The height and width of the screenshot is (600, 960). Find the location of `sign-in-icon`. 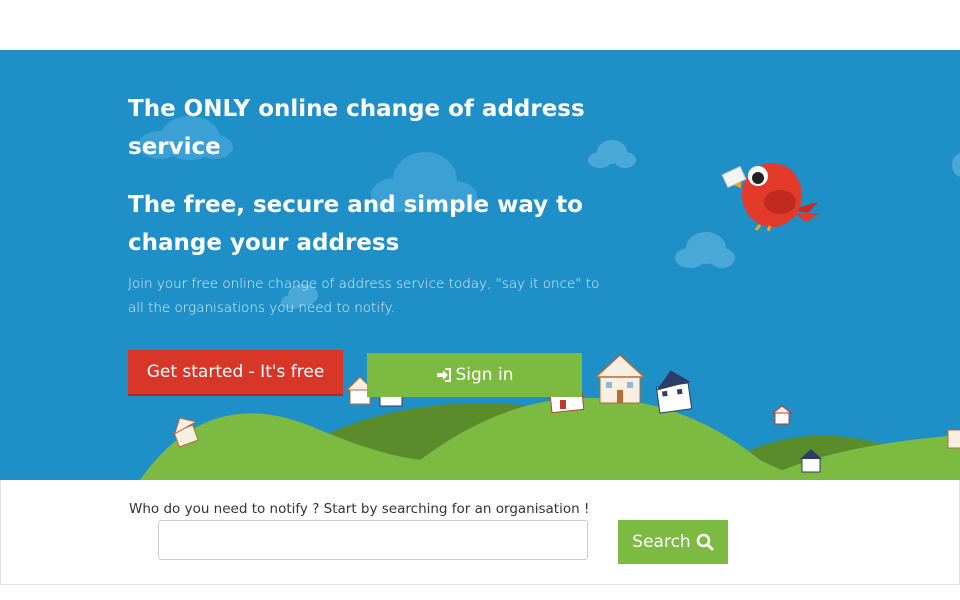

sign-in-icon is located at coordinates (443, 375).